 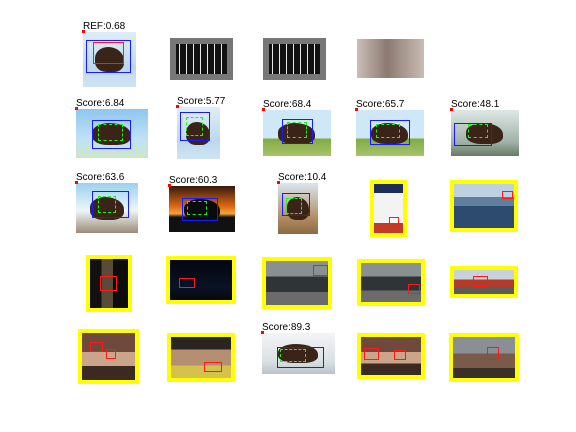 What do you see at coordinates (475, 104) in the screenshot?
I see `score-label: Score:48.1` at bounding box center [475, 104].